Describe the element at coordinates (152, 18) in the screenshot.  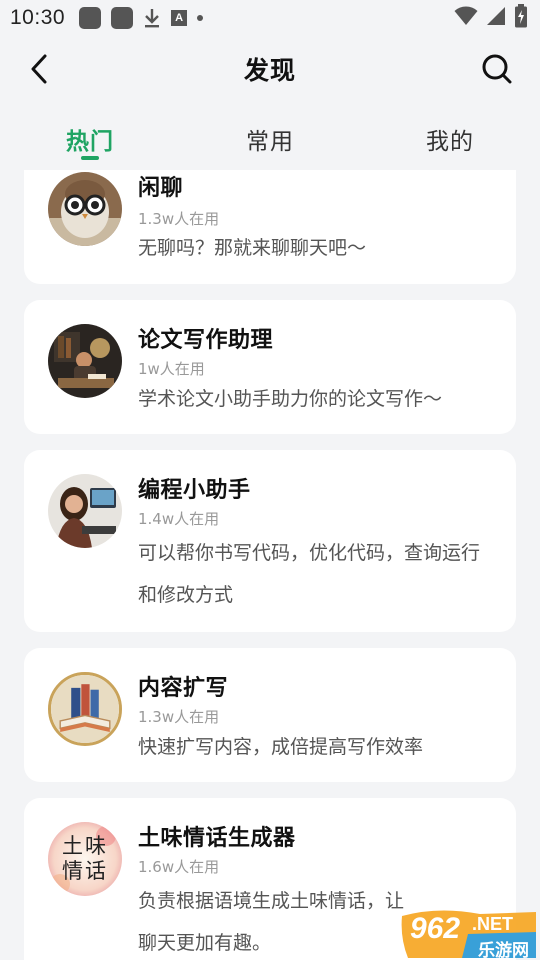
I see `download-icon` at that location.